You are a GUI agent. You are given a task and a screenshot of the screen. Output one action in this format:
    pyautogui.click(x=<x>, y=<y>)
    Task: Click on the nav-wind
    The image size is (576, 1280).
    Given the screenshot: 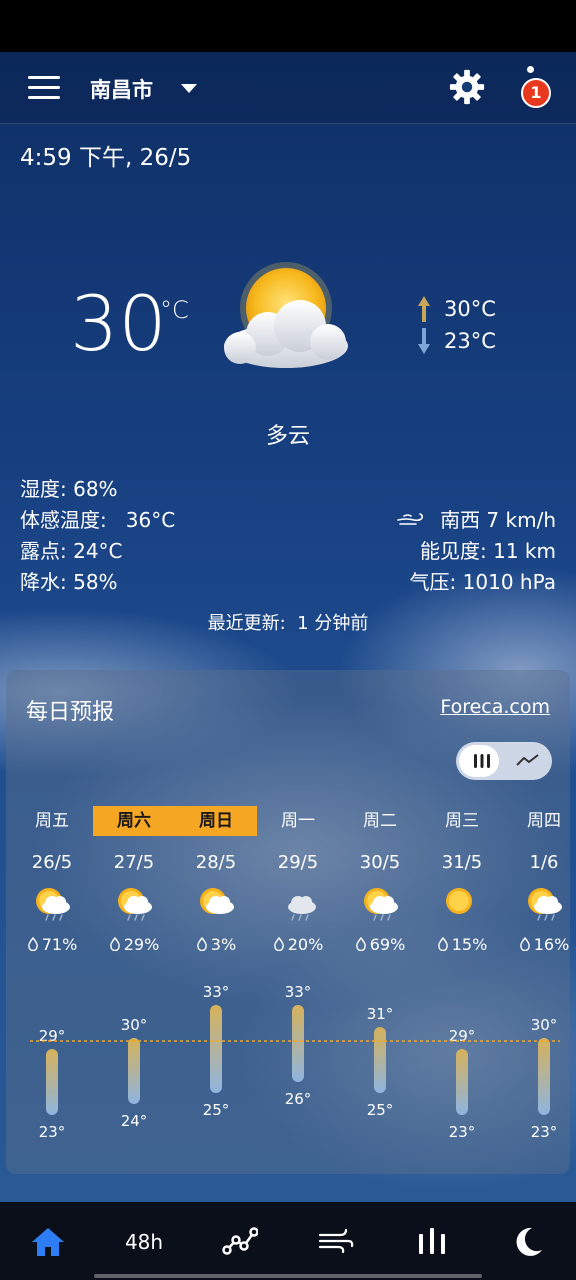 What is the action you would take?
    pyautogui.click(x=336, y=1241)
    